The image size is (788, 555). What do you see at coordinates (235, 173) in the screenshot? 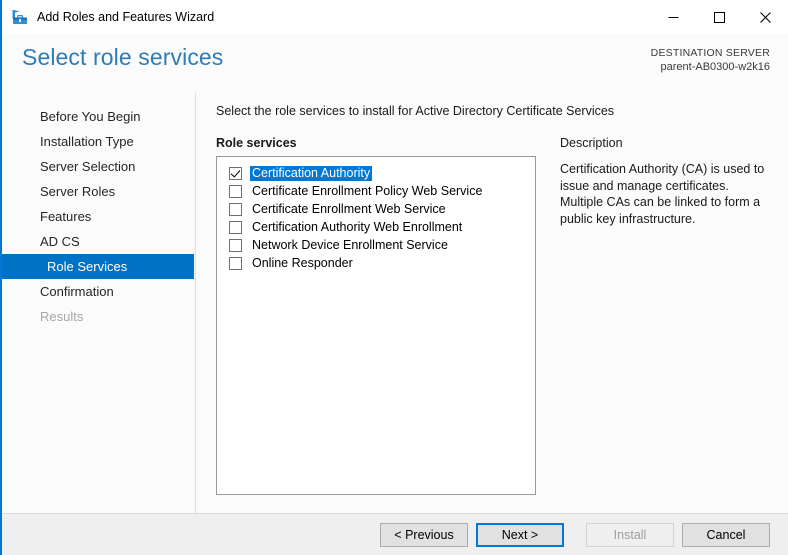
I see `checkbox-checked-icon` at bounding box center [235, 173].